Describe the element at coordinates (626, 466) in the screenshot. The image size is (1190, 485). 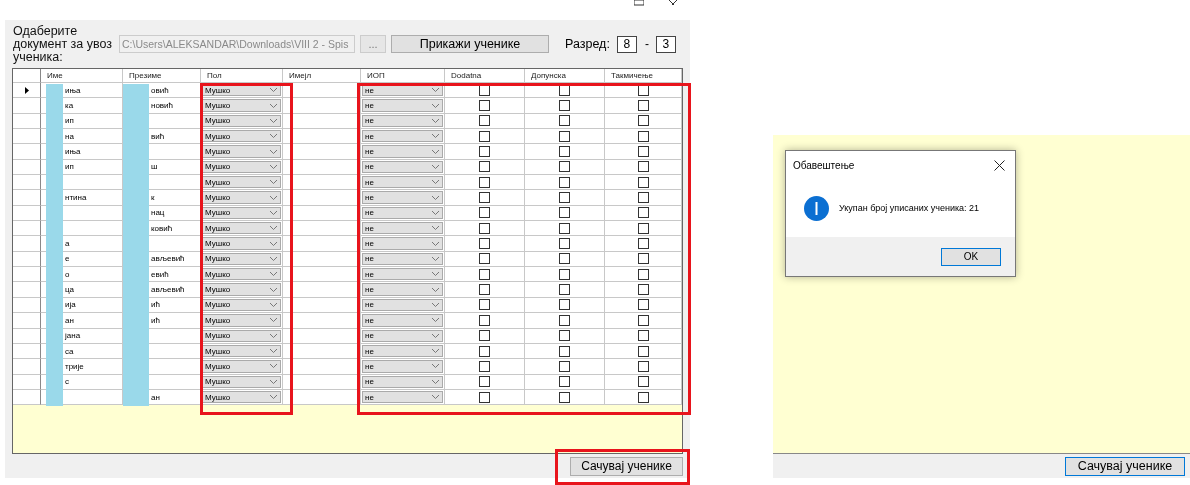
I see `save-students-button: Сачувај ученике` at that location.